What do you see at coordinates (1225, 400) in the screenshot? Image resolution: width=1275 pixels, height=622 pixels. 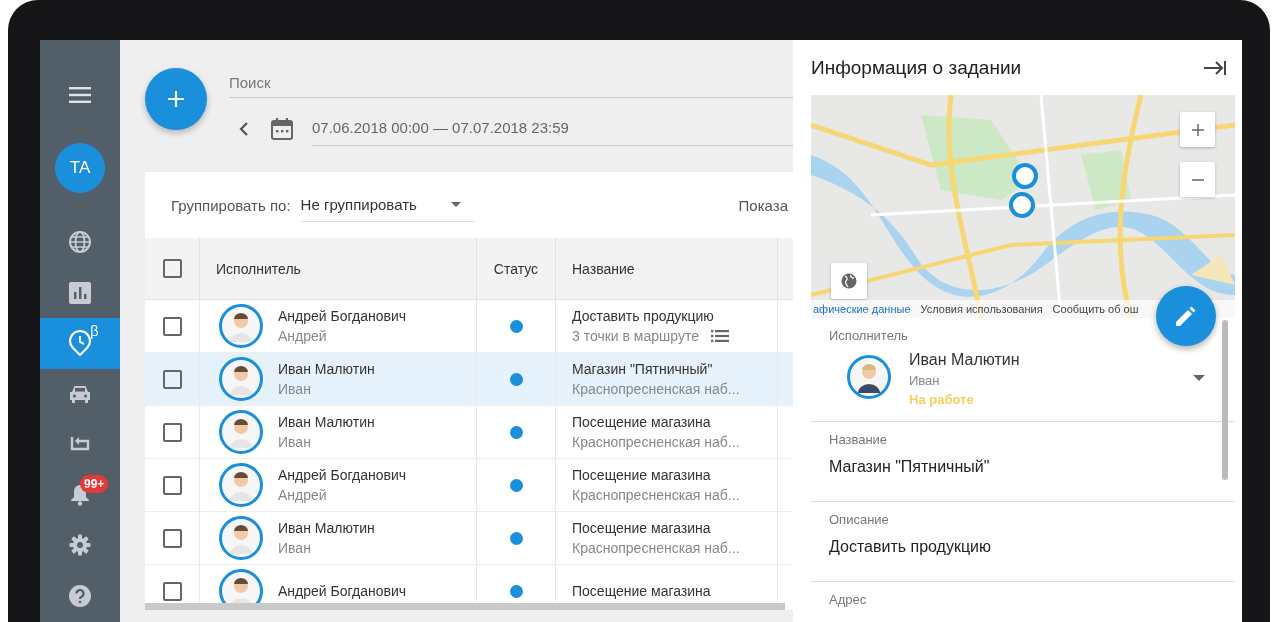 I see `vertical-scrollbar` at bounding box center [1225, 400].